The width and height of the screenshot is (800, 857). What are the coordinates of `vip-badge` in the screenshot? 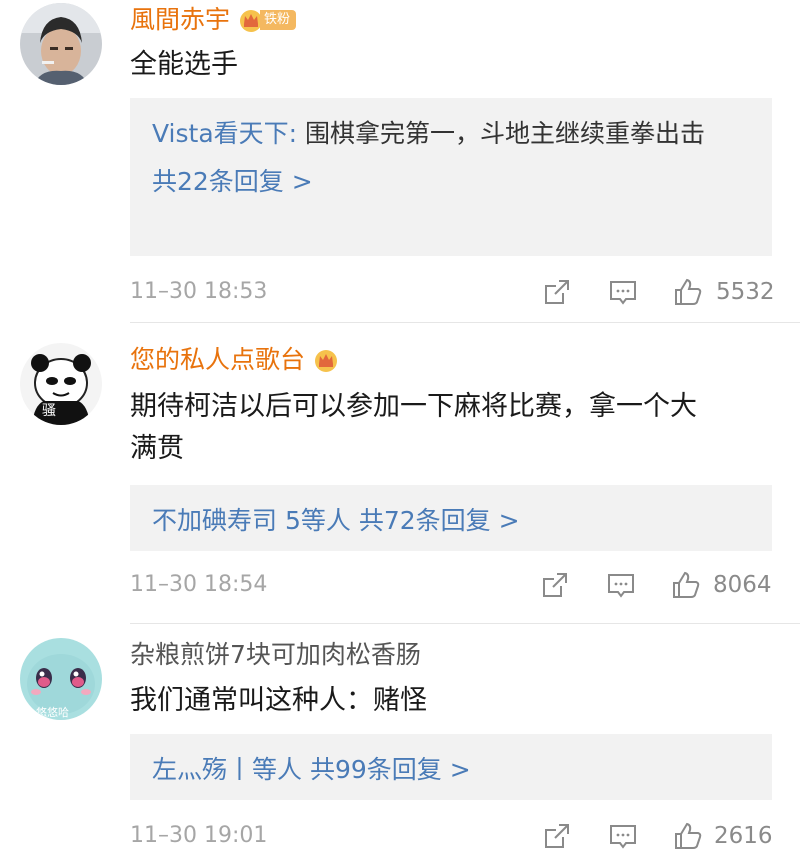 It's located at (326, 360).